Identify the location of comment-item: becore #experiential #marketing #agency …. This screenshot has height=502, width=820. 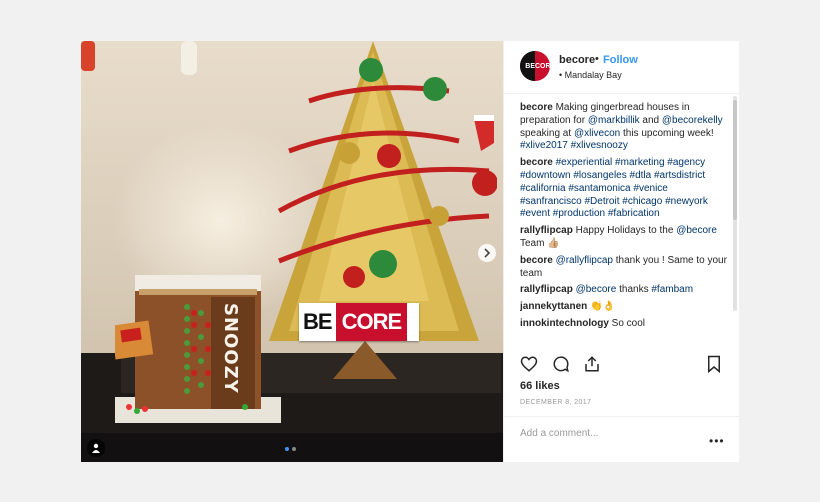
(625, 189).